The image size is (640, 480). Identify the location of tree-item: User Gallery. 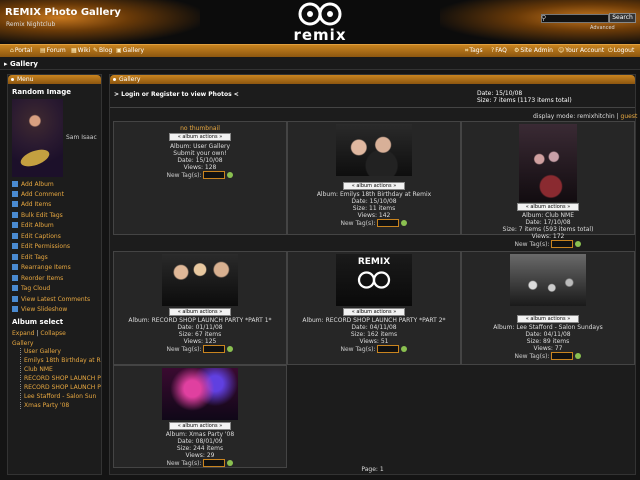
(40, 351).